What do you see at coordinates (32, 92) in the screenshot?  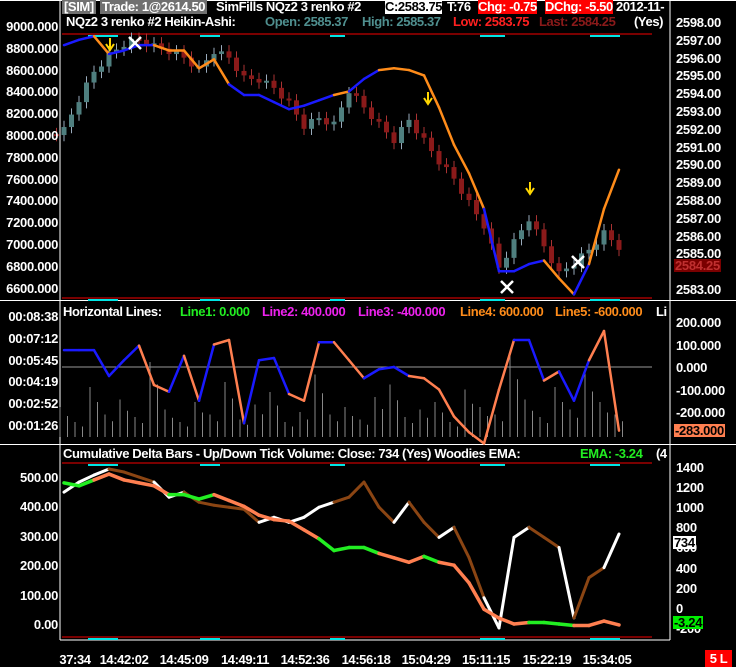 I see `axis-label: 8400.000` at bounding box center [32, 92].